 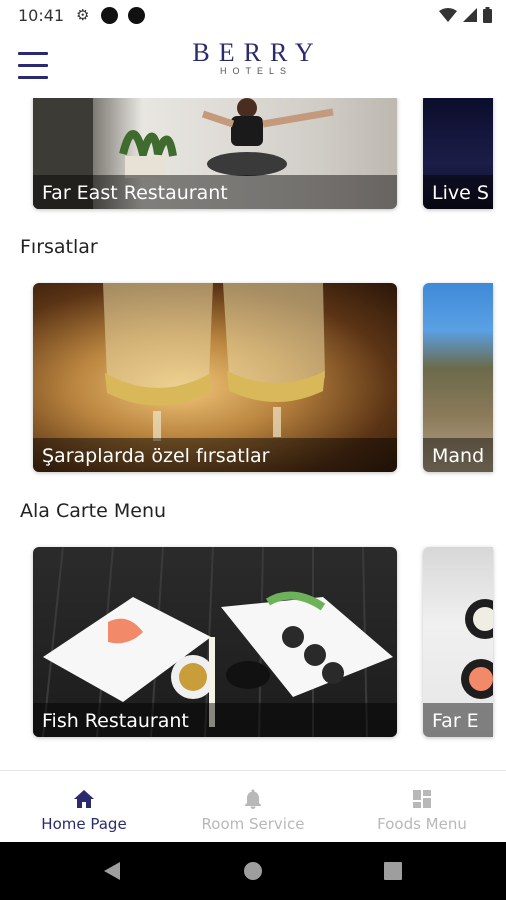 What do you see at coordinates (84, 799) in the screenshot?
I see `home-icon` at bounding box center [84, 799].